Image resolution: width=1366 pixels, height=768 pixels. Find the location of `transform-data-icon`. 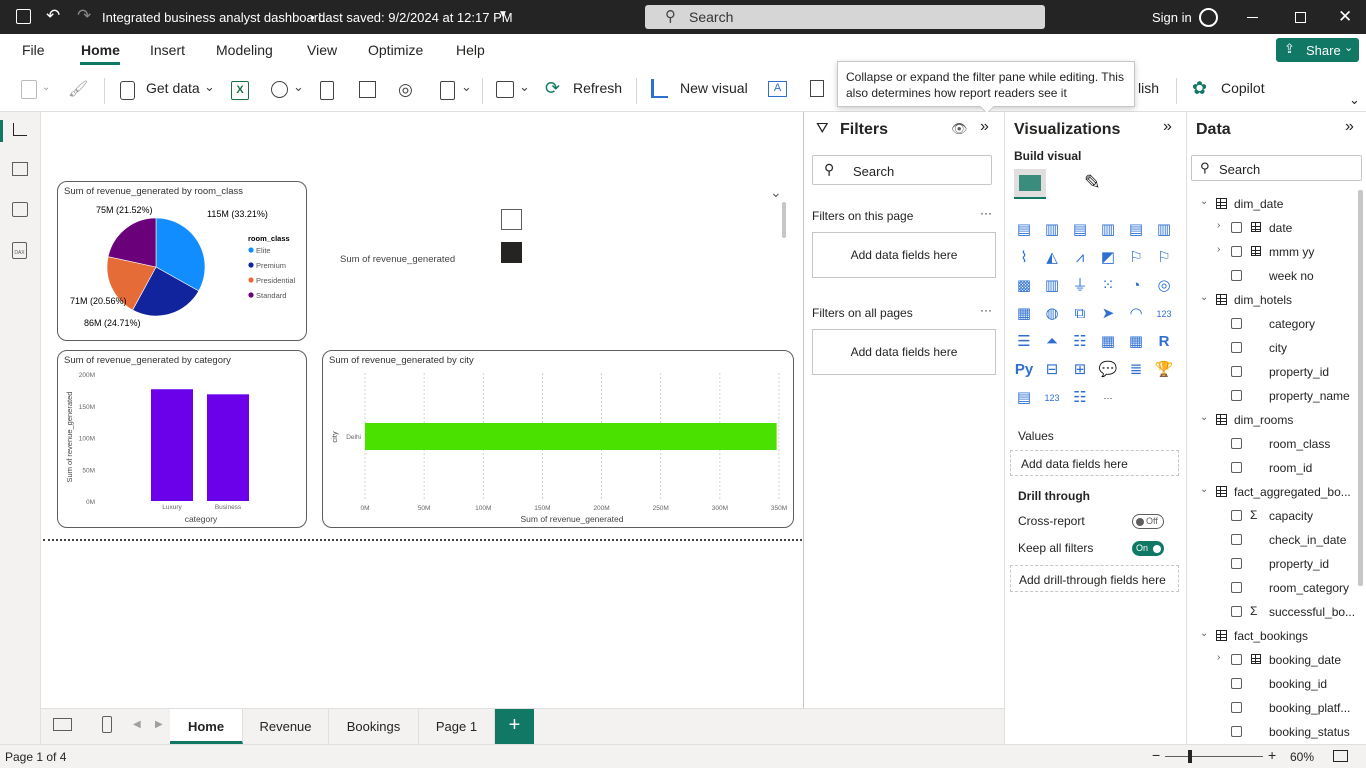

transform-data-icon is located at coordinates (505, 89).